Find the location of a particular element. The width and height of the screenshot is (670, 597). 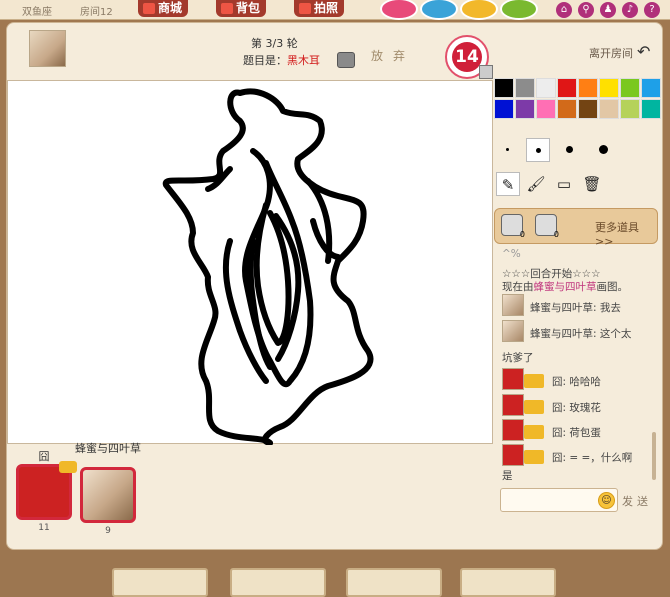

chat-message: 蜂蜜与四叶草: 这个太 is located at coordinates (581, 334).